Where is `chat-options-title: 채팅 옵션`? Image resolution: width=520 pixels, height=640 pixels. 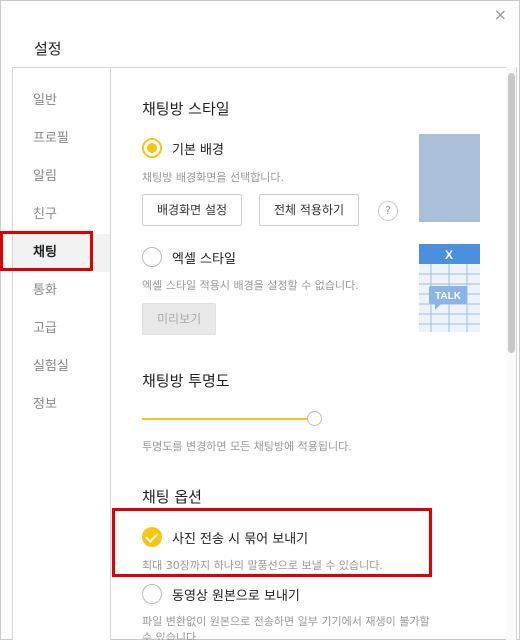
chat-options-title: 채팅 옵션 is located at coordinates (172, 497).